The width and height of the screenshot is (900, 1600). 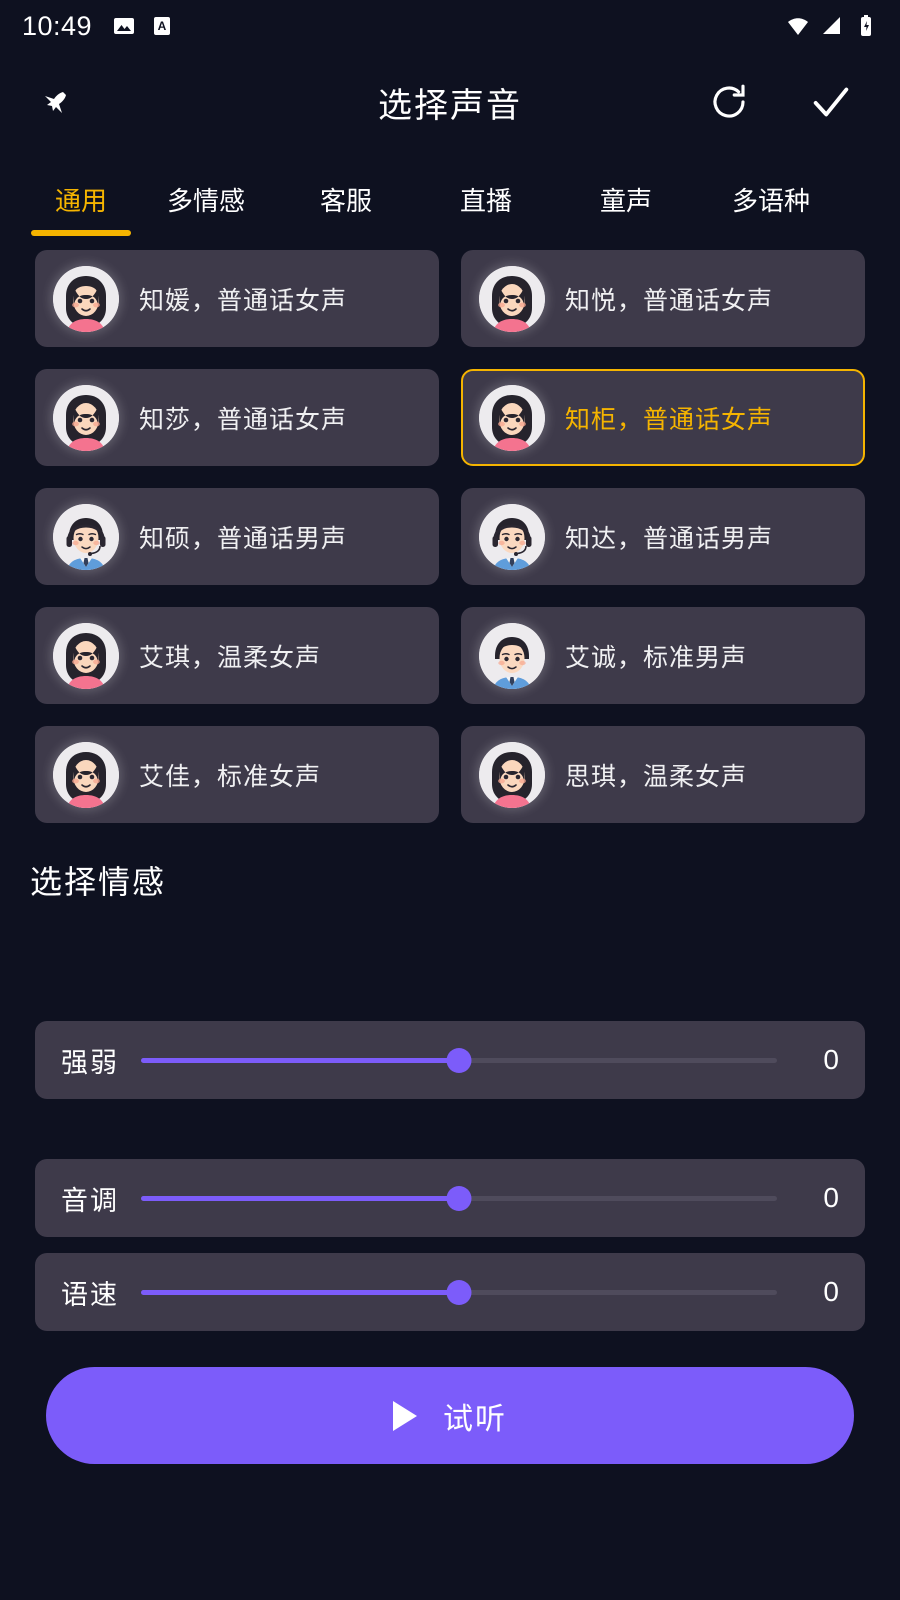 What do you see at coordinates (243, 300) in the screenshot?
I see `voice-name: 知媛，普通话女声` at bounding box center [243, 300].